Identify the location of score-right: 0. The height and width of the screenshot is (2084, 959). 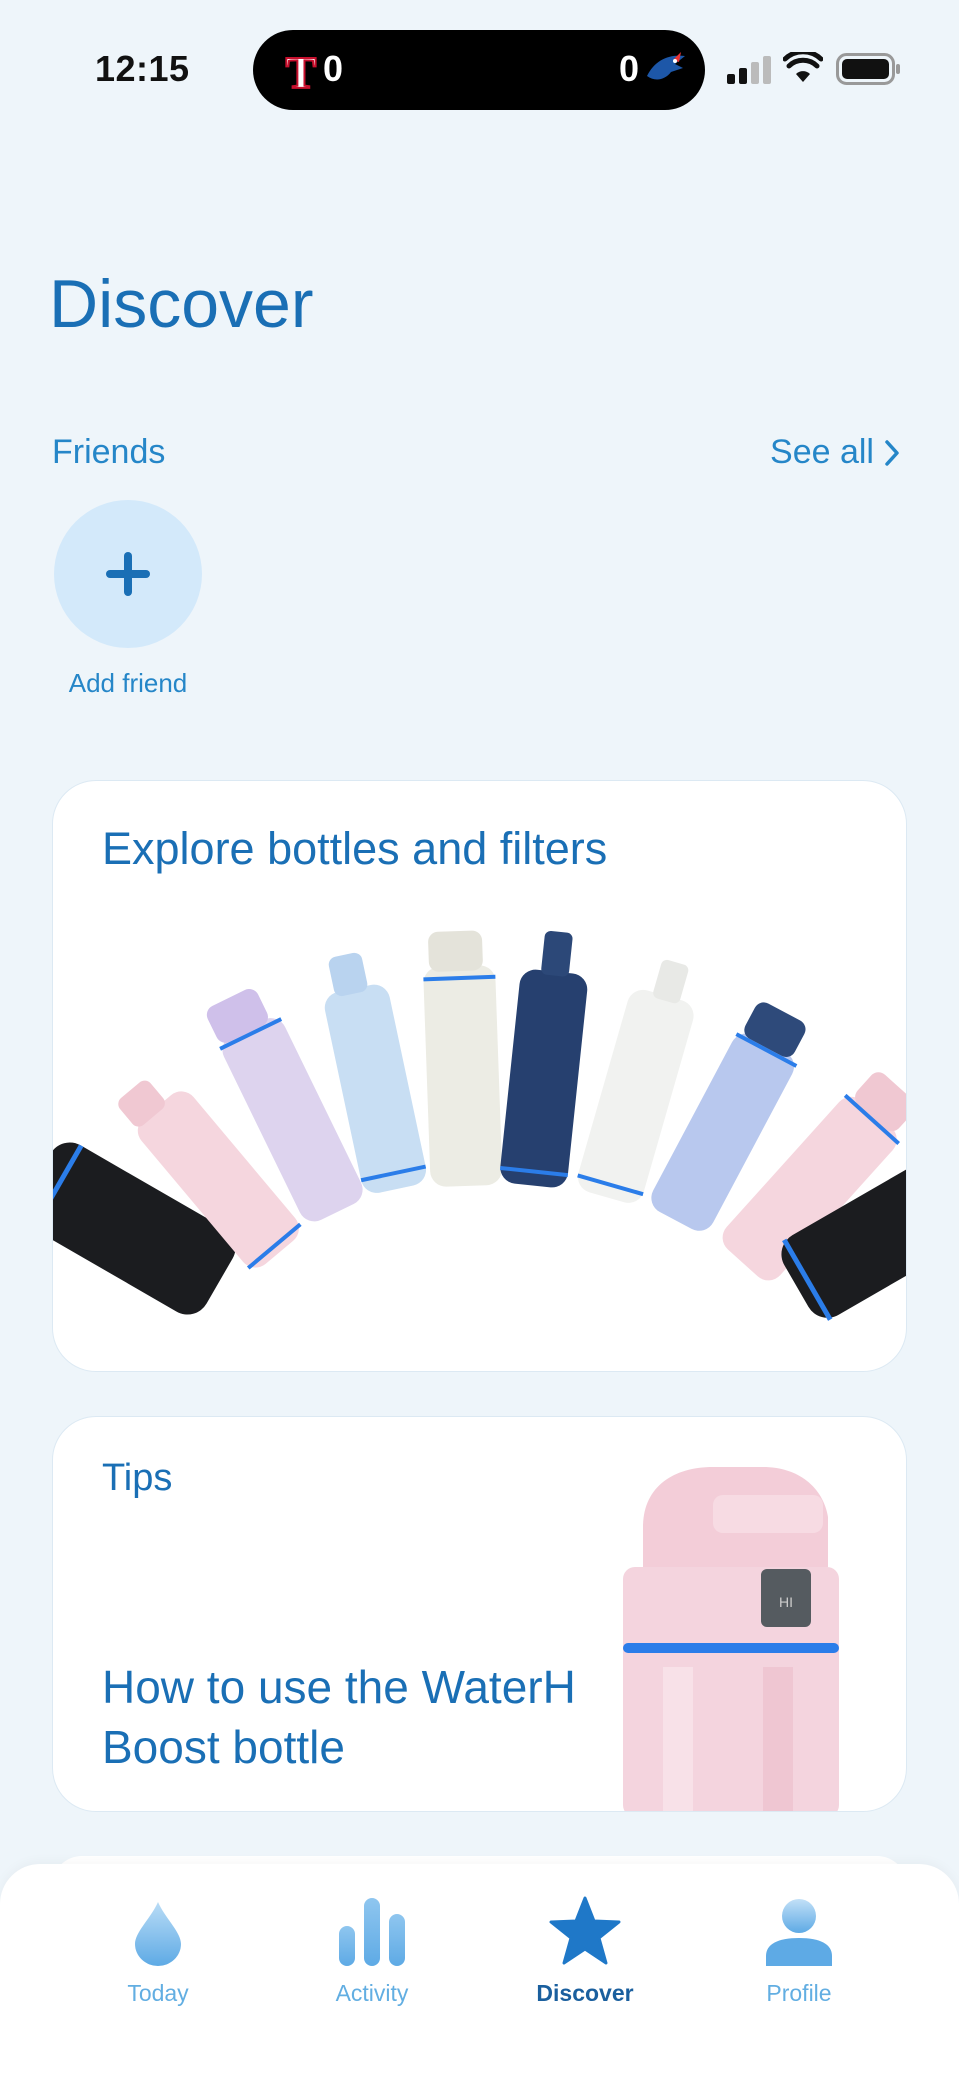
(628, 68).